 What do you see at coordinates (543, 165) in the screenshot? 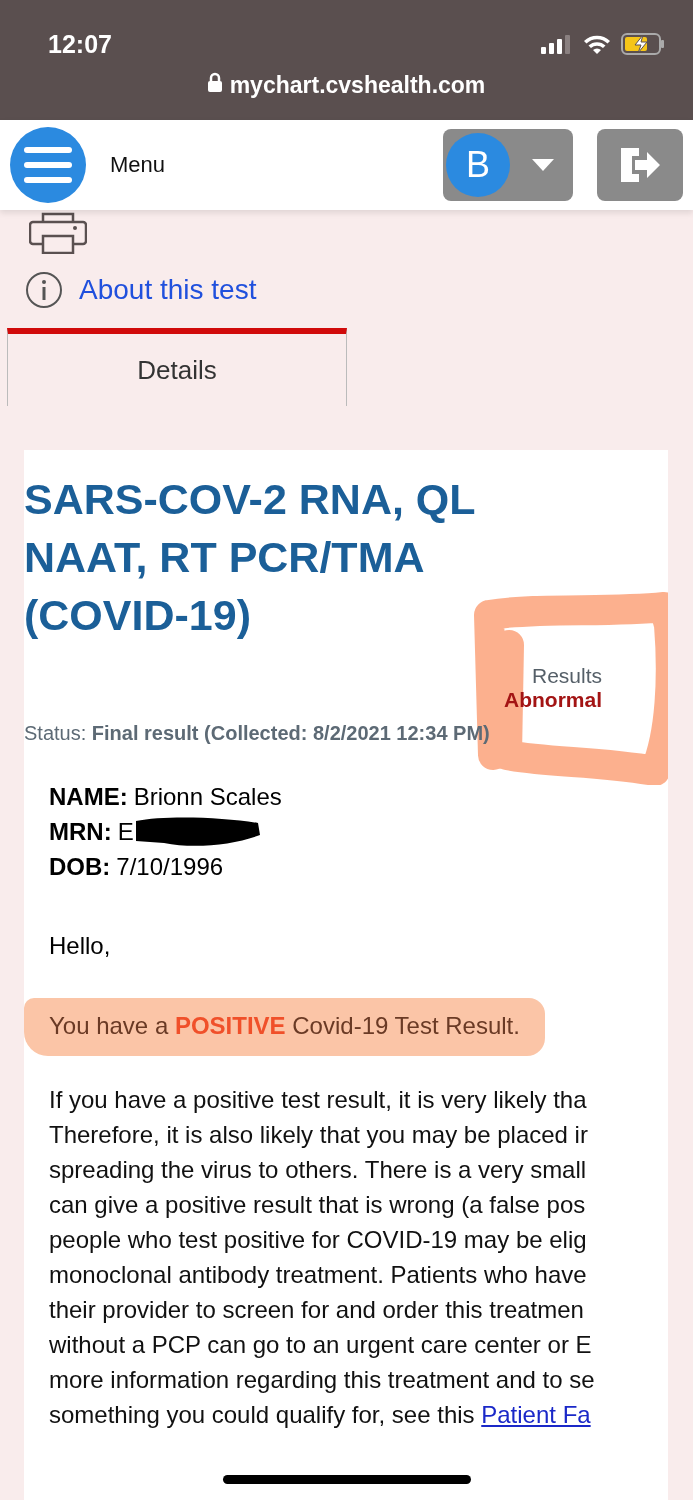
I see `caret-icon` at bounding box center [543, 165].